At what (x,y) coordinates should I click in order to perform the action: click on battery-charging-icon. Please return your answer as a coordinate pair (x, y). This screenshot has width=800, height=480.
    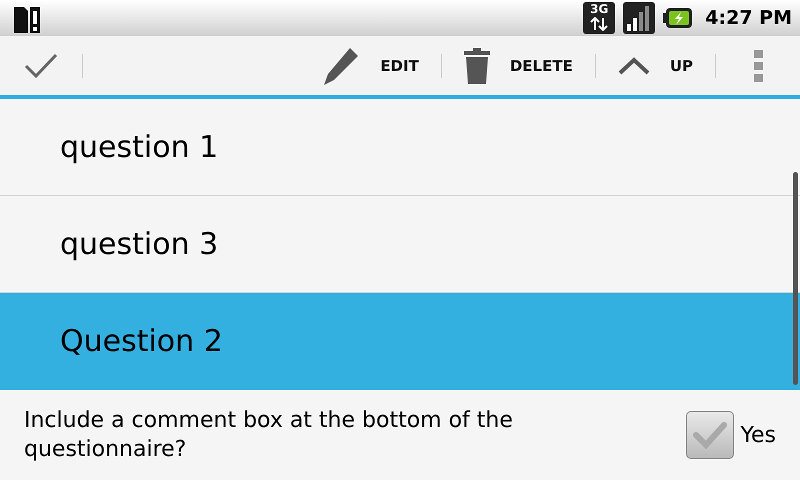
    Looking at the image, I should click on (678, 18).